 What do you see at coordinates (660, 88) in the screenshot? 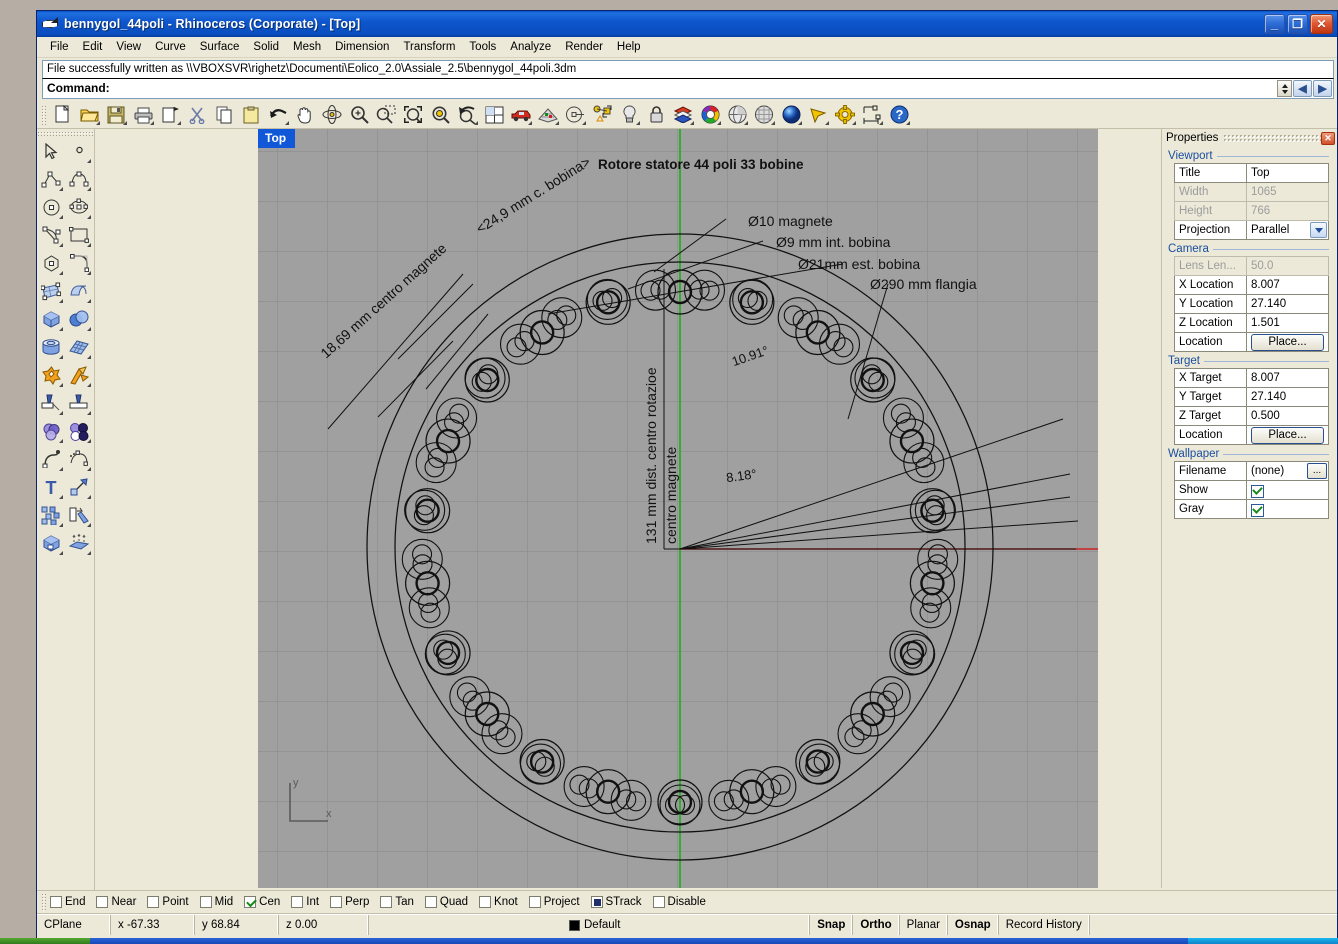
I see `command-input: Command:` at bounding box center [660, 88].